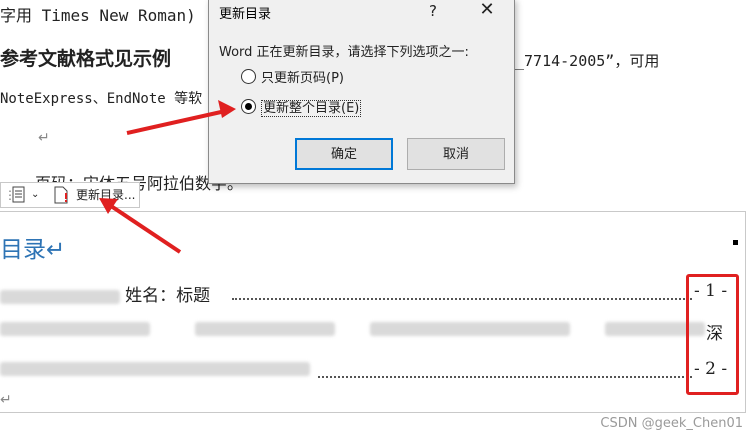  What do you see at coordinates (167, 177) in the screenshot?
I see `annotation-arrows` at bounding box center [167, 177].